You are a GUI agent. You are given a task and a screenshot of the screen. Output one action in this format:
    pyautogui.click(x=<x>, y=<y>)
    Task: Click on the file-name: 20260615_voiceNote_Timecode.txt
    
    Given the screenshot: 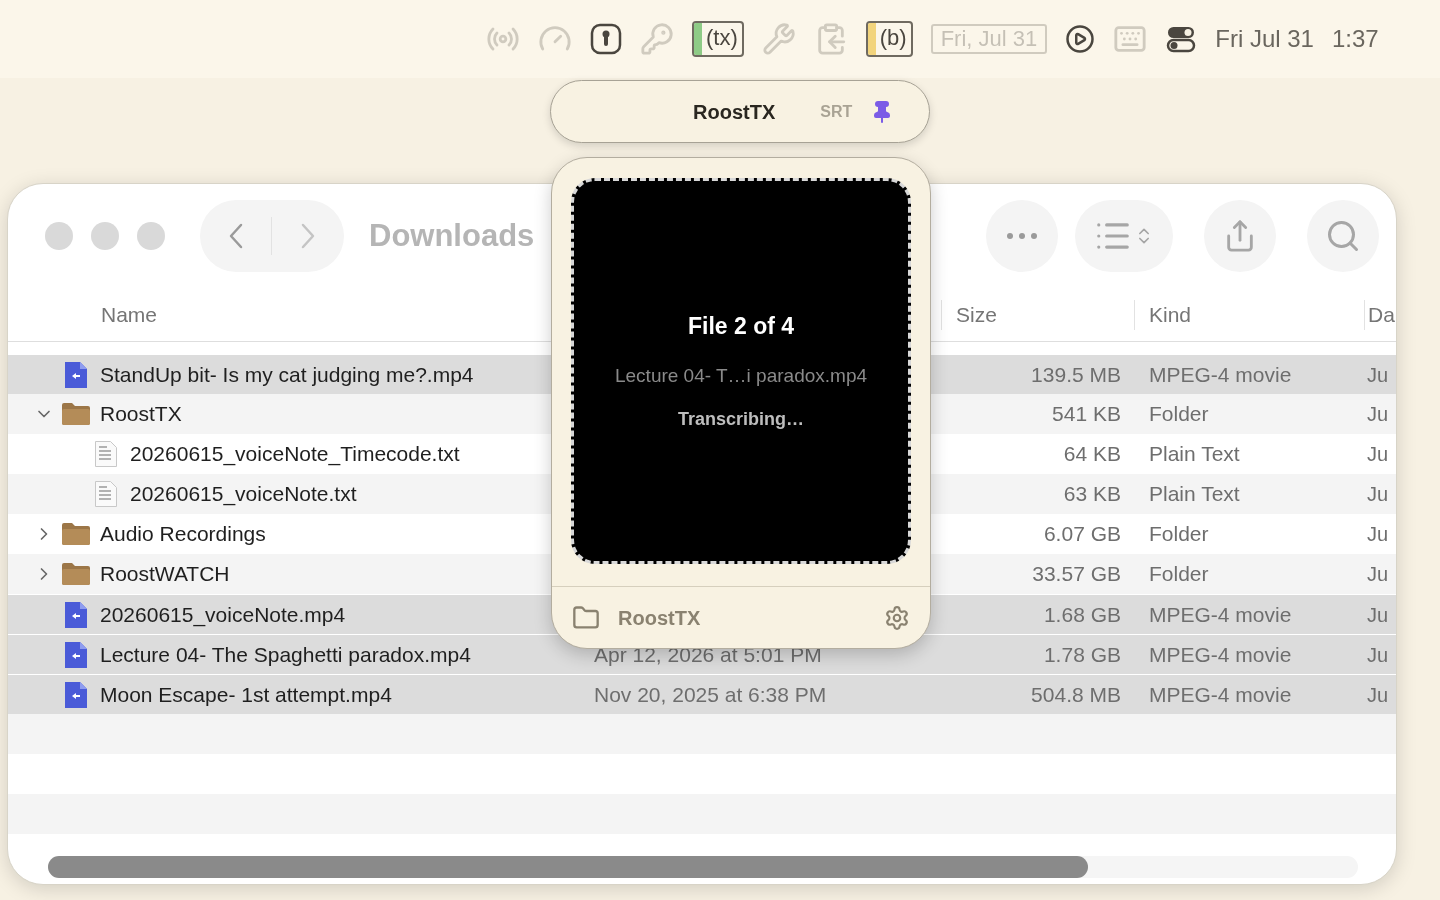 What is the action you would take?
    pyautogui.click(x=295, y=454)
    